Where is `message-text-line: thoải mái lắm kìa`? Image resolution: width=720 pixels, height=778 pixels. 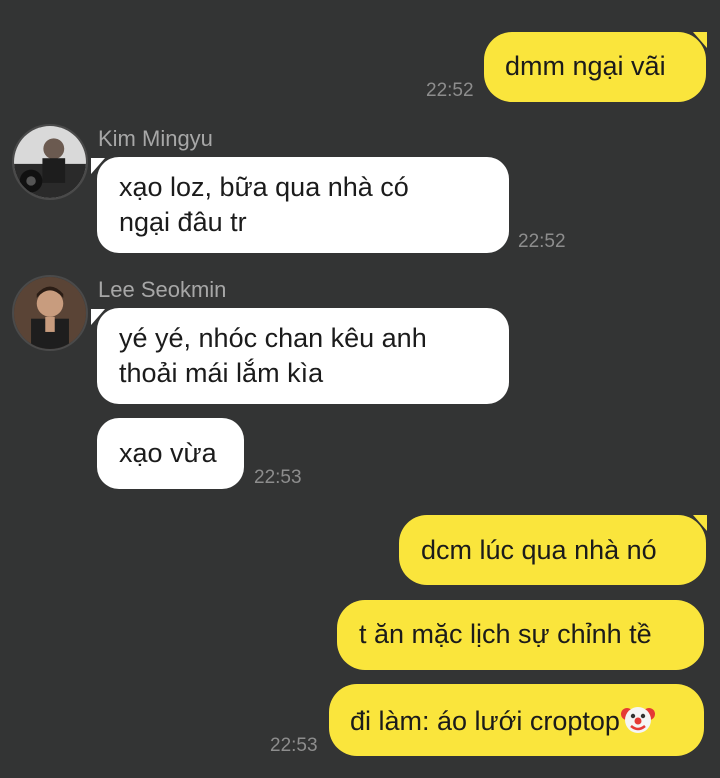
message-text-line: thoải mái lắm kìa is located at coordinates (221, 373).